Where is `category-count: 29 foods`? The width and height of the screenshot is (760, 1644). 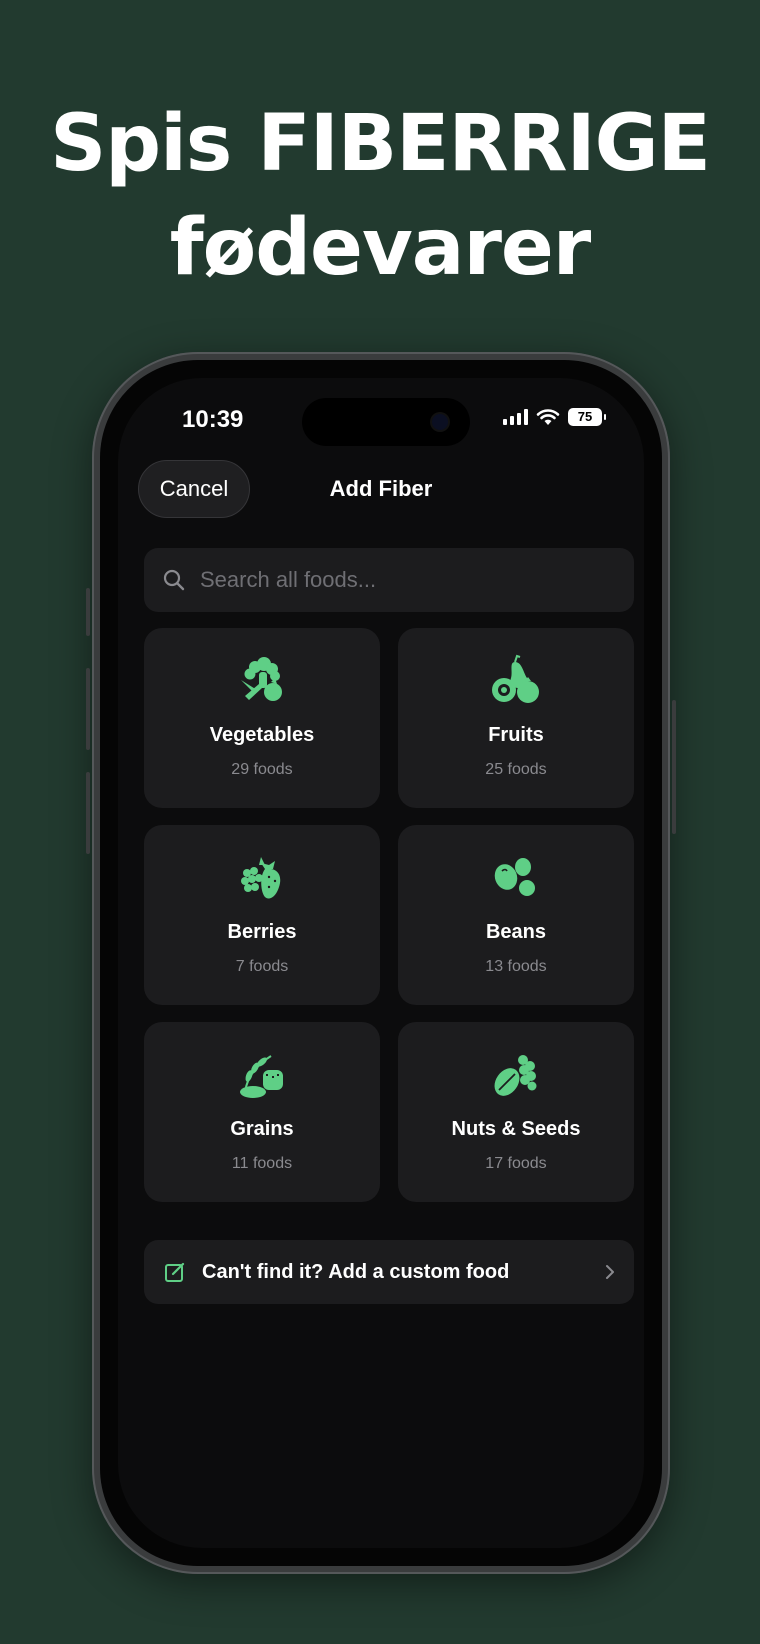 category-count: 29 foods is located at coordinates (262, 769).